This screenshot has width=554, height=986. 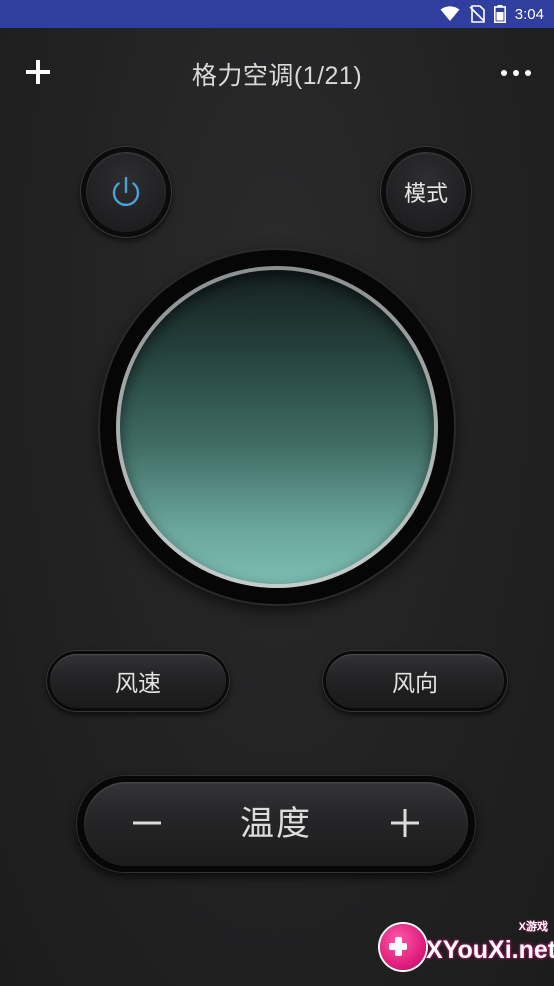 I want to click on temp-up-button, so click(x=405, y=823).